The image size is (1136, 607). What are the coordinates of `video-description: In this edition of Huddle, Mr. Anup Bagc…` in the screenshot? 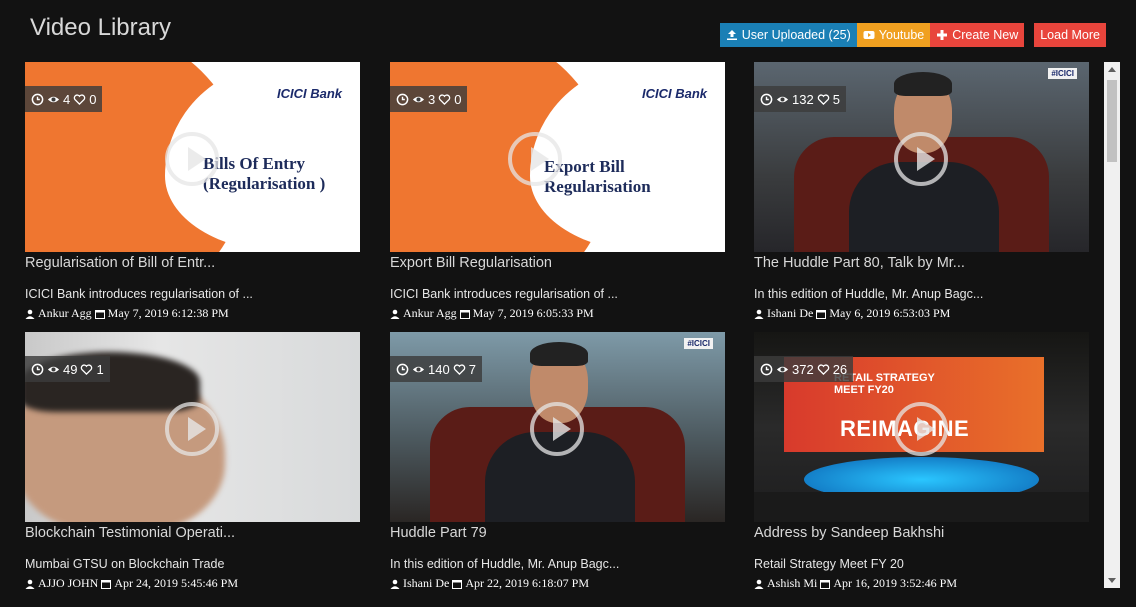 It's located at (505, 564).